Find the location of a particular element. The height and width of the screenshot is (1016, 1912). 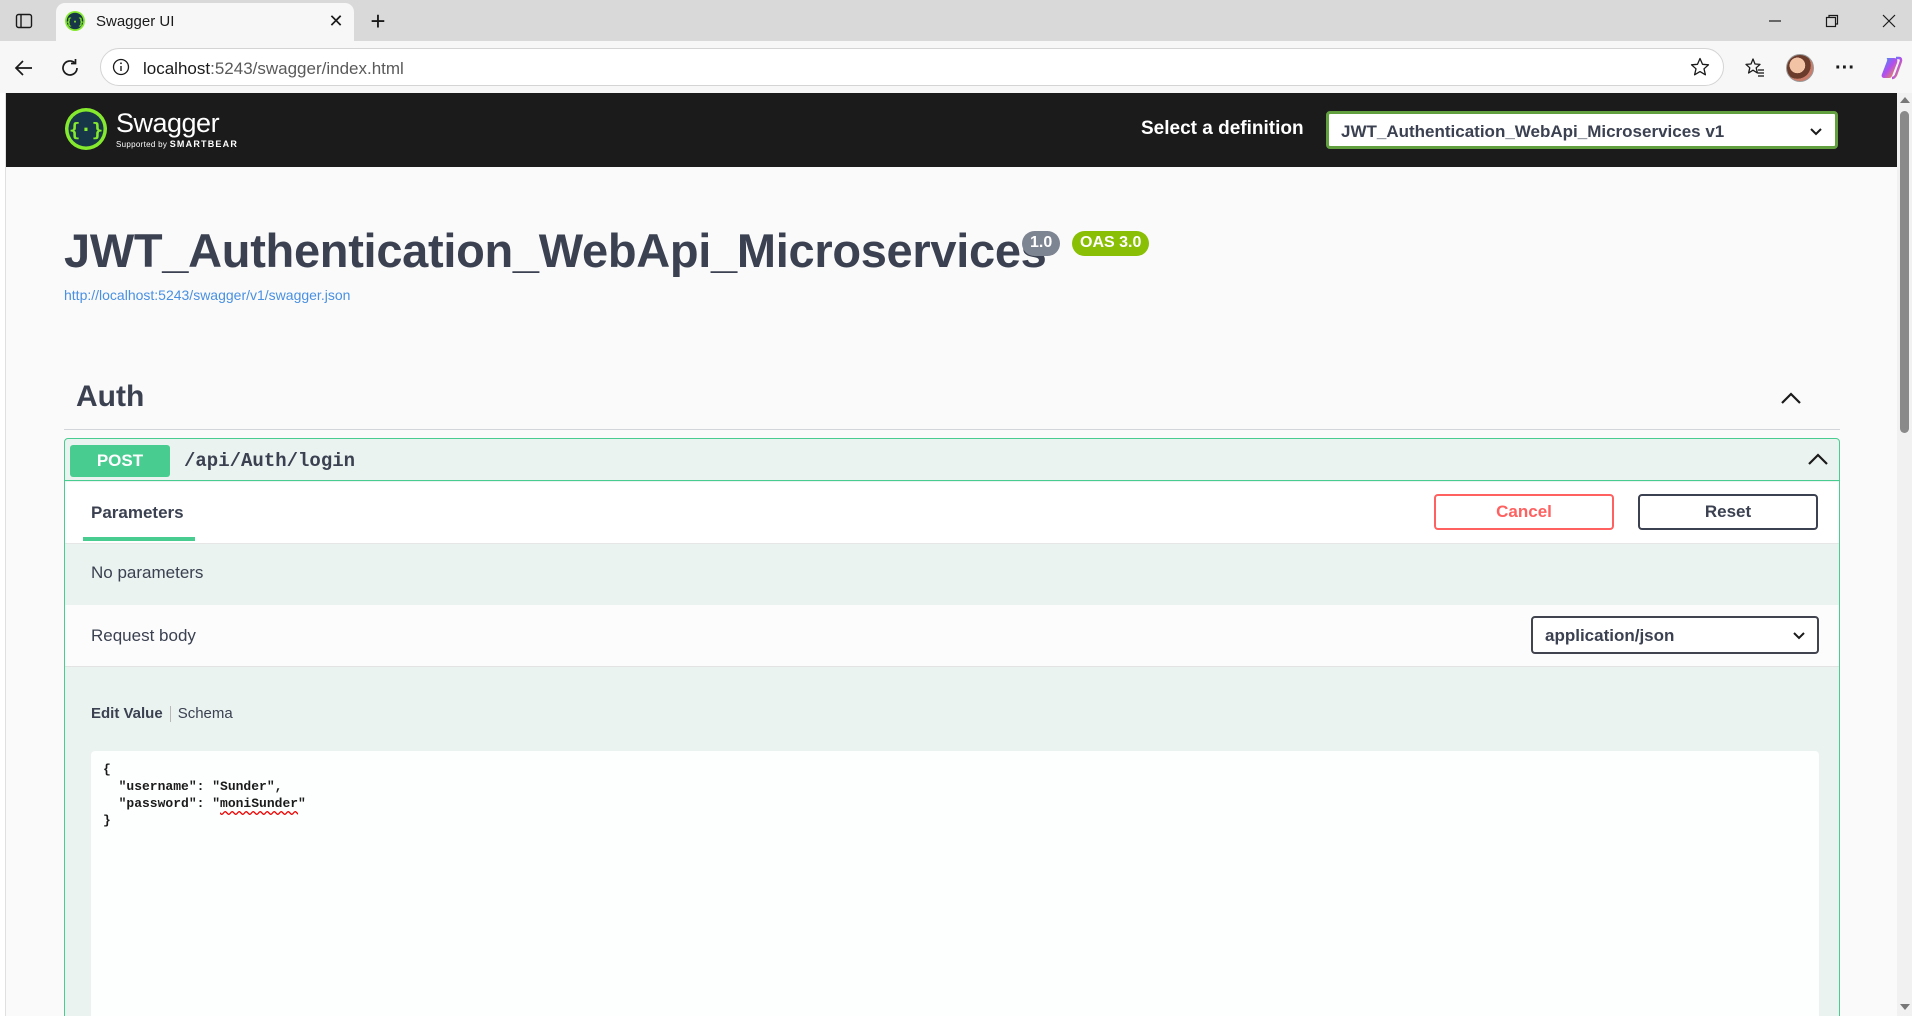

parameters-header: Parameters Cancel Reset is located at coordinates (952, 513).